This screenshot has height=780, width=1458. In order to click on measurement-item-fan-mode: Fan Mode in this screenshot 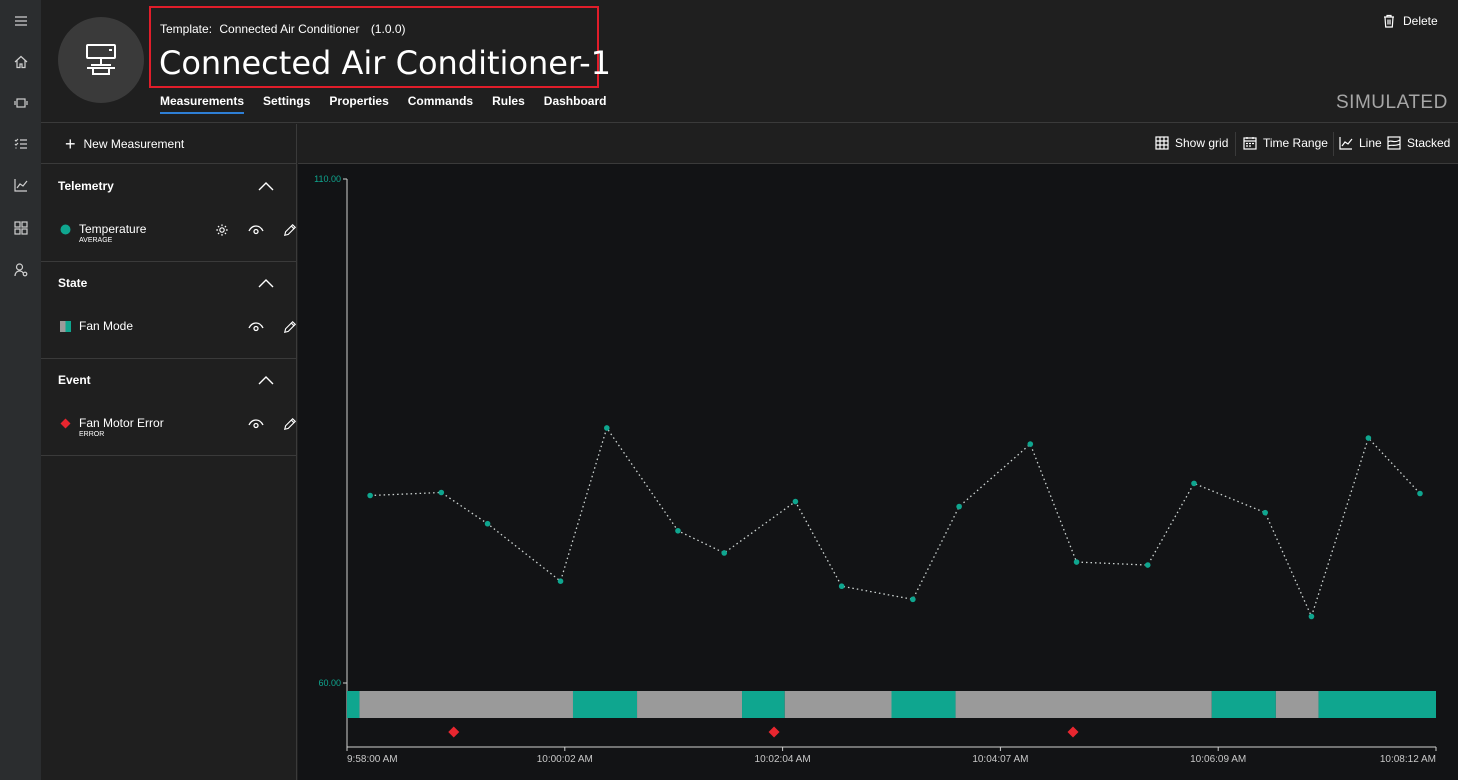, I will do `click(177, 329)`.